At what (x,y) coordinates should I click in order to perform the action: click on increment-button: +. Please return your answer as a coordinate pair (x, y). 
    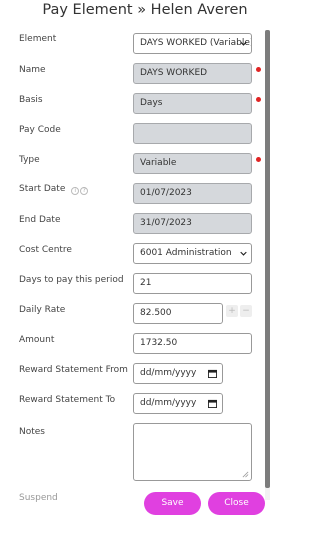
    Looking at the image, I should click on (232, 311).